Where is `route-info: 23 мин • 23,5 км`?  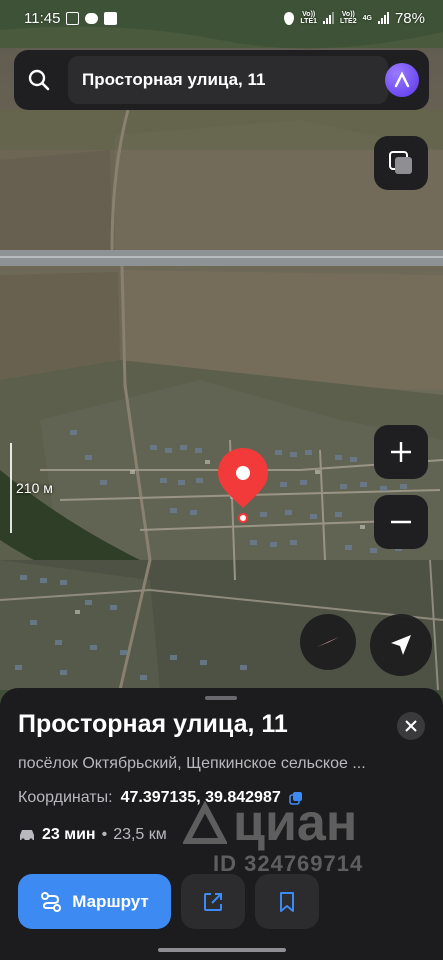
route-info: 23 мин • 23,5 км is located at coordinates (92, 835).